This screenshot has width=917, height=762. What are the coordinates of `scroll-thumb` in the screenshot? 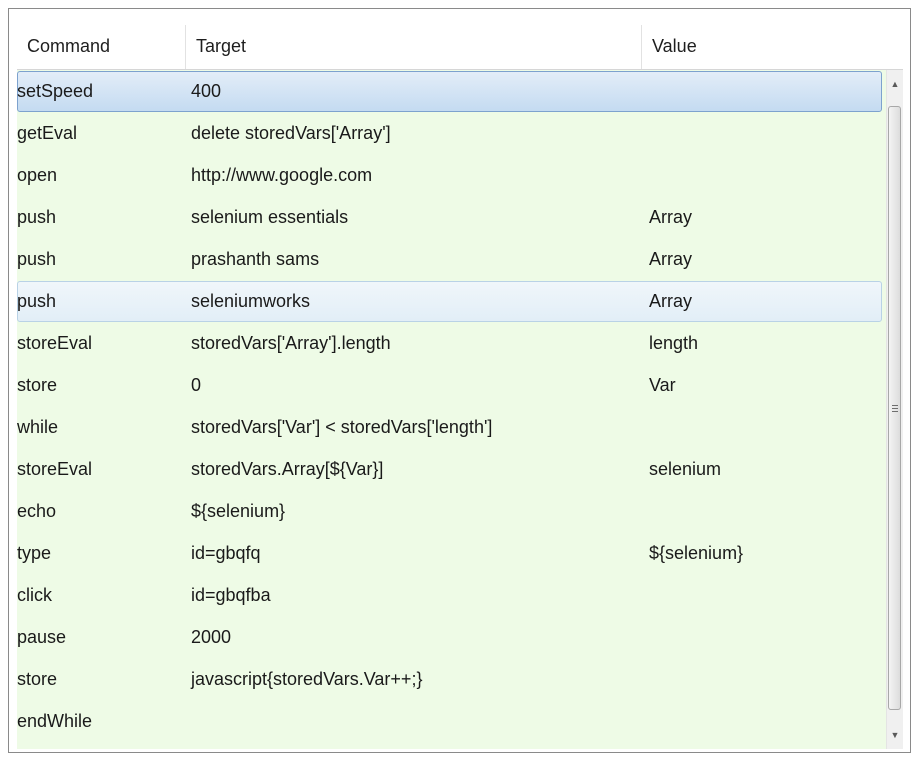 It's located at (894, 408).